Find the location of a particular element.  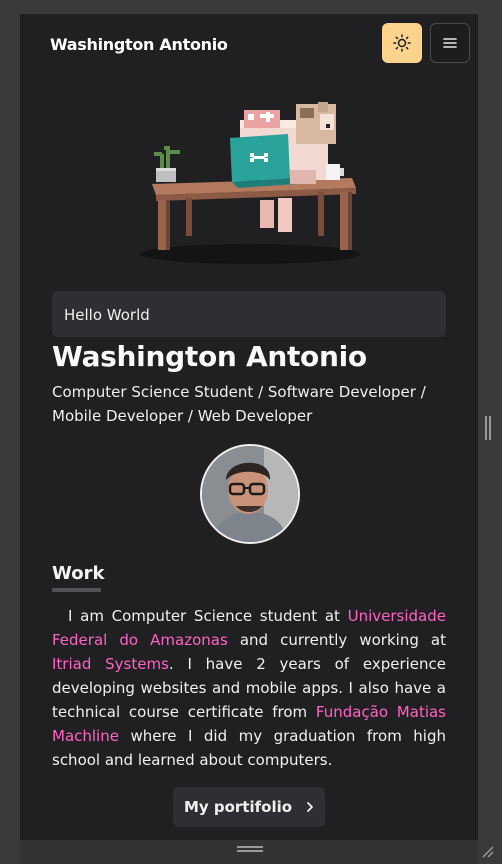

portfolio-button: My portifolio is located at coordinates (249, 807).